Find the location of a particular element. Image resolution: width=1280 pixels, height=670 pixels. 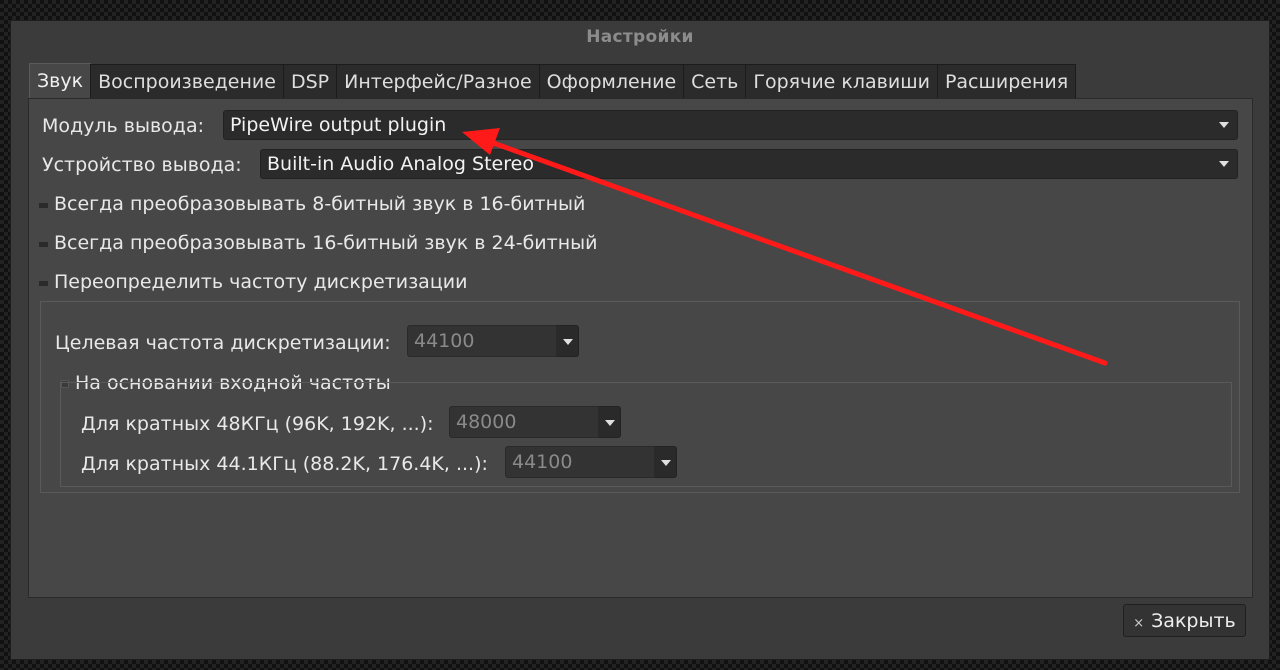

close-button-label: Закрыть is located at coordinates (1193, 620).